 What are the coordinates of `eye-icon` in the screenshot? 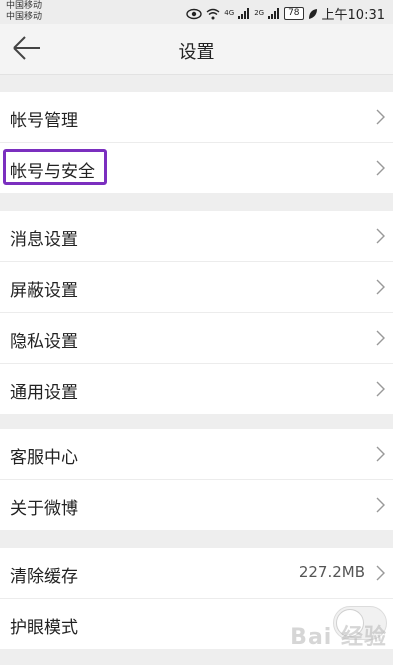 It's located at (194, 13).